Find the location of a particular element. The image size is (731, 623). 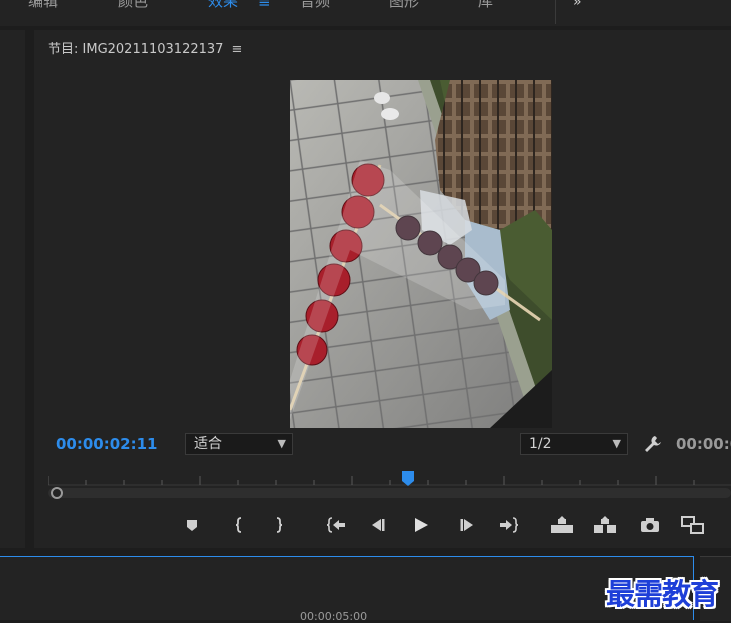

playhead-marker is located at coordinates (409, 479).